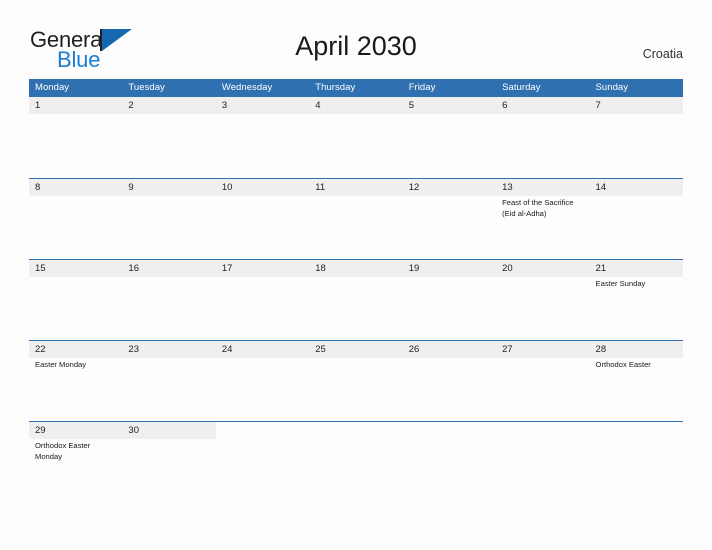  I want to click on calendar-day-cell: 17, so click(262, 300).